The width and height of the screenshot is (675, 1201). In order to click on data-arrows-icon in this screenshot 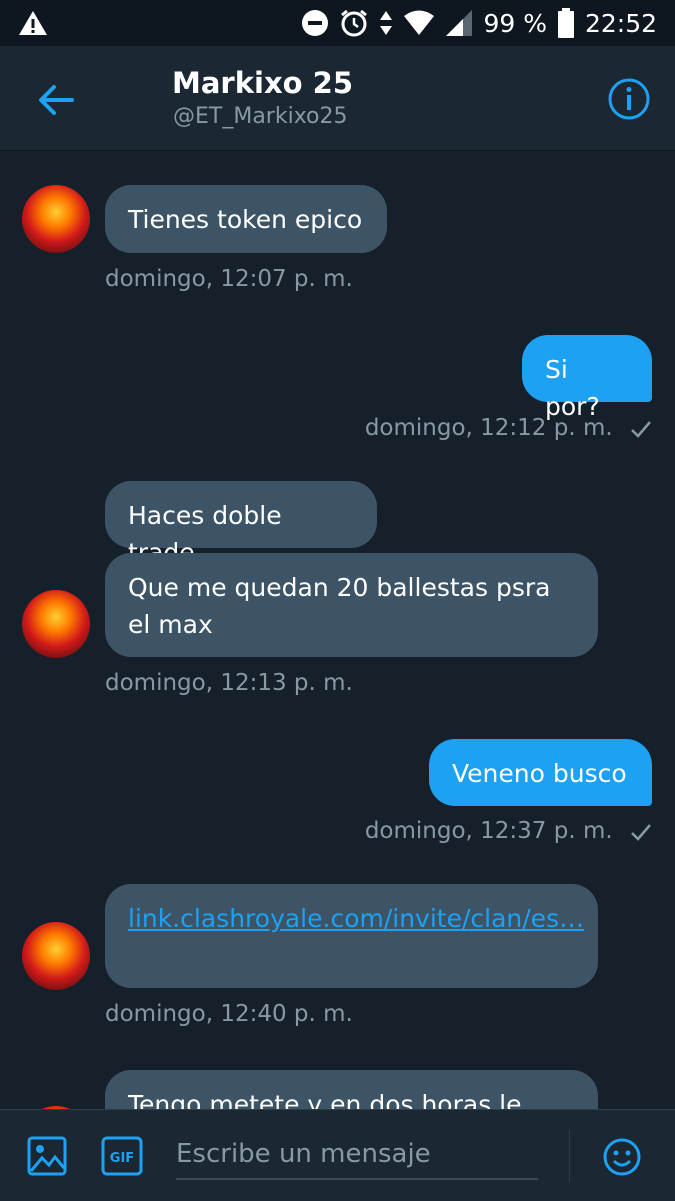, I will do `click(386, 23)`.